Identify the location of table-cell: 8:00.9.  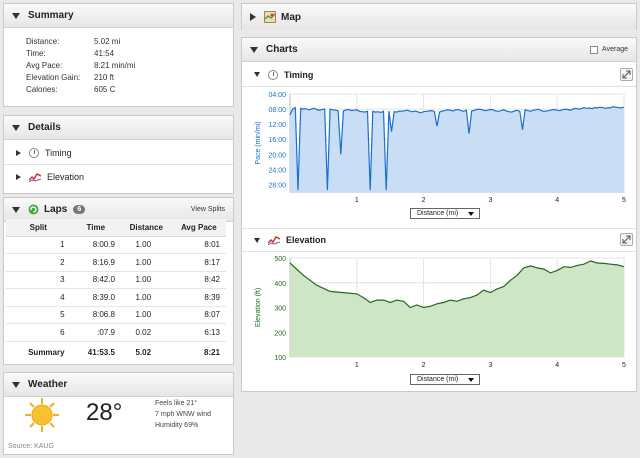
(95, 245).